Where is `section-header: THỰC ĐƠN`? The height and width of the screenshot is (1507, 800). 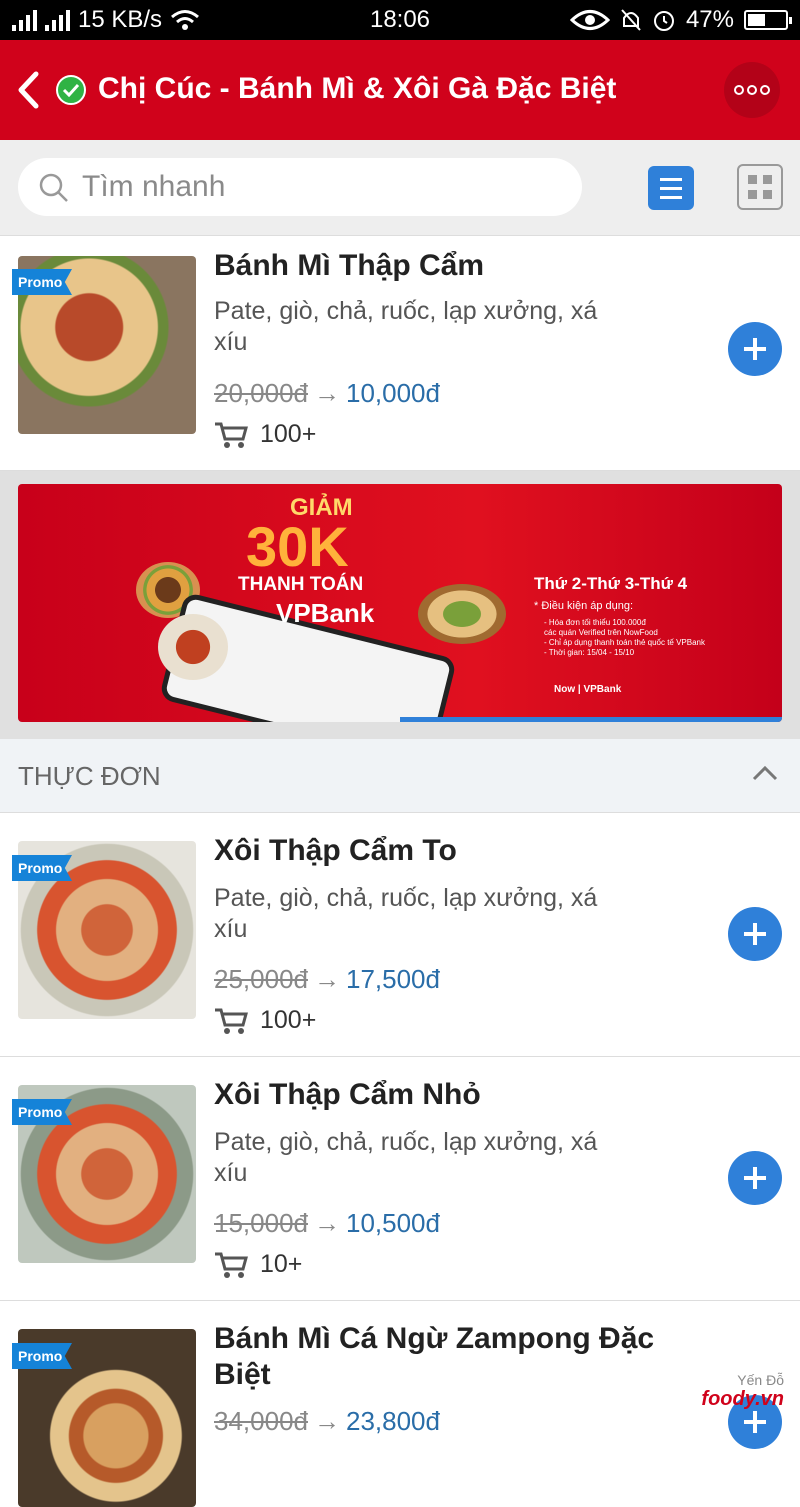 section-header: THỰC ĐƠN is located at coordinates (400, 776).